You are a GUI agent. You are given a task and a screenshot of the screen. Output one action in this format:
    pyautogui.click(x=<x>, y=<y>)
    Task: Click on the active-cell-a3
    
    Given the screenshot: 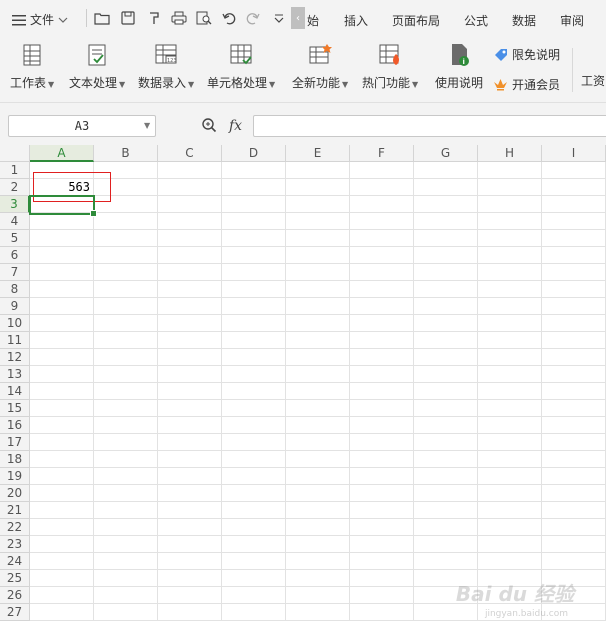 What is the action you would take?
    pyautogui.click(x=62, y=205)
    